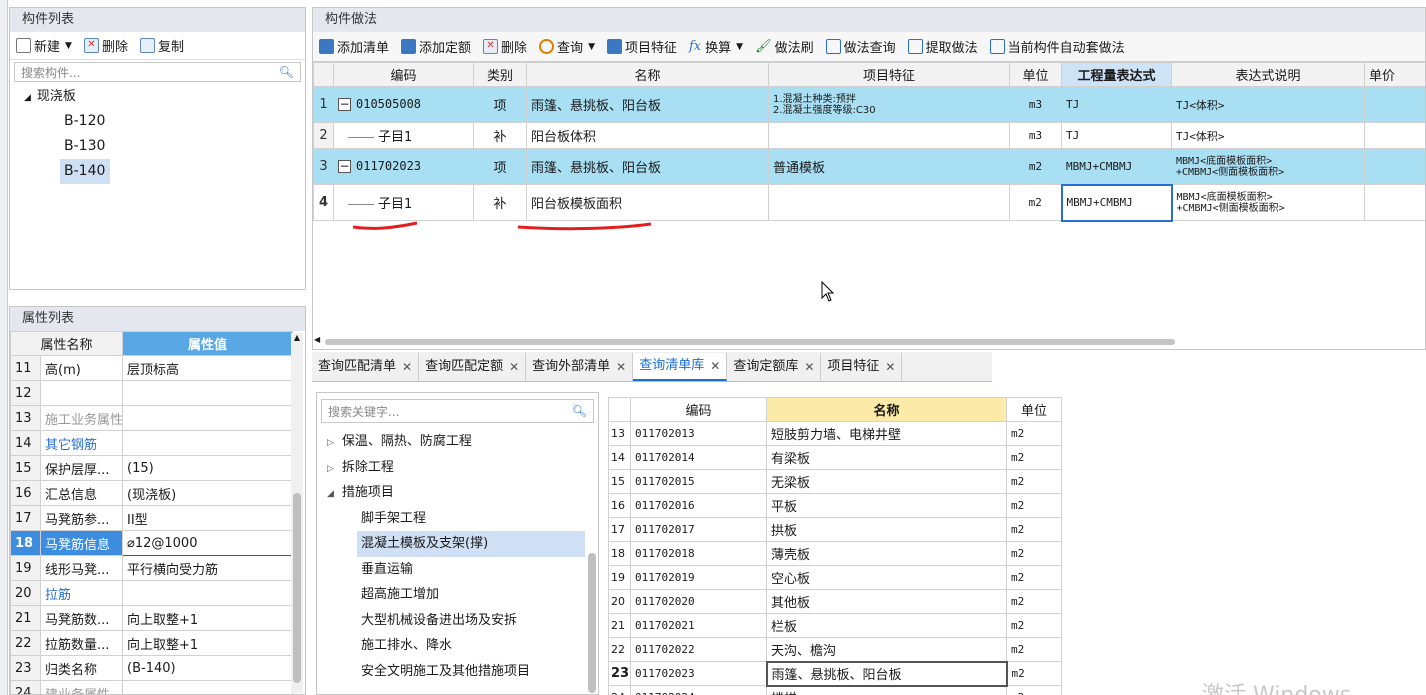 The width and height of the screenshot is (1426, 695). I want to click on tree-item-b120: B-120, so click(164, 121).